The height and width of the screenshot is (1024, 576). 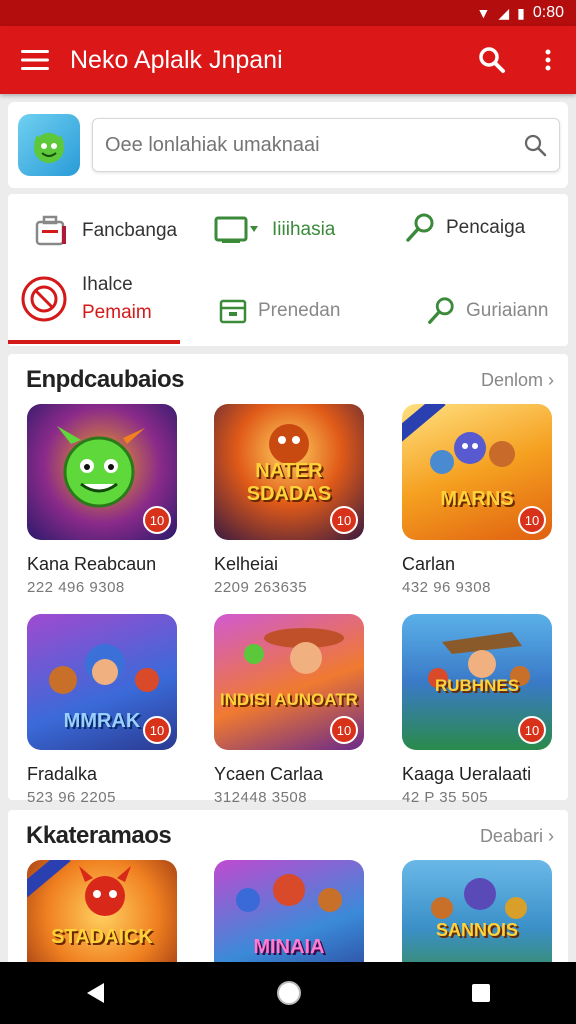 I want to click on no-entry-icon, so click(x=44, y=299).